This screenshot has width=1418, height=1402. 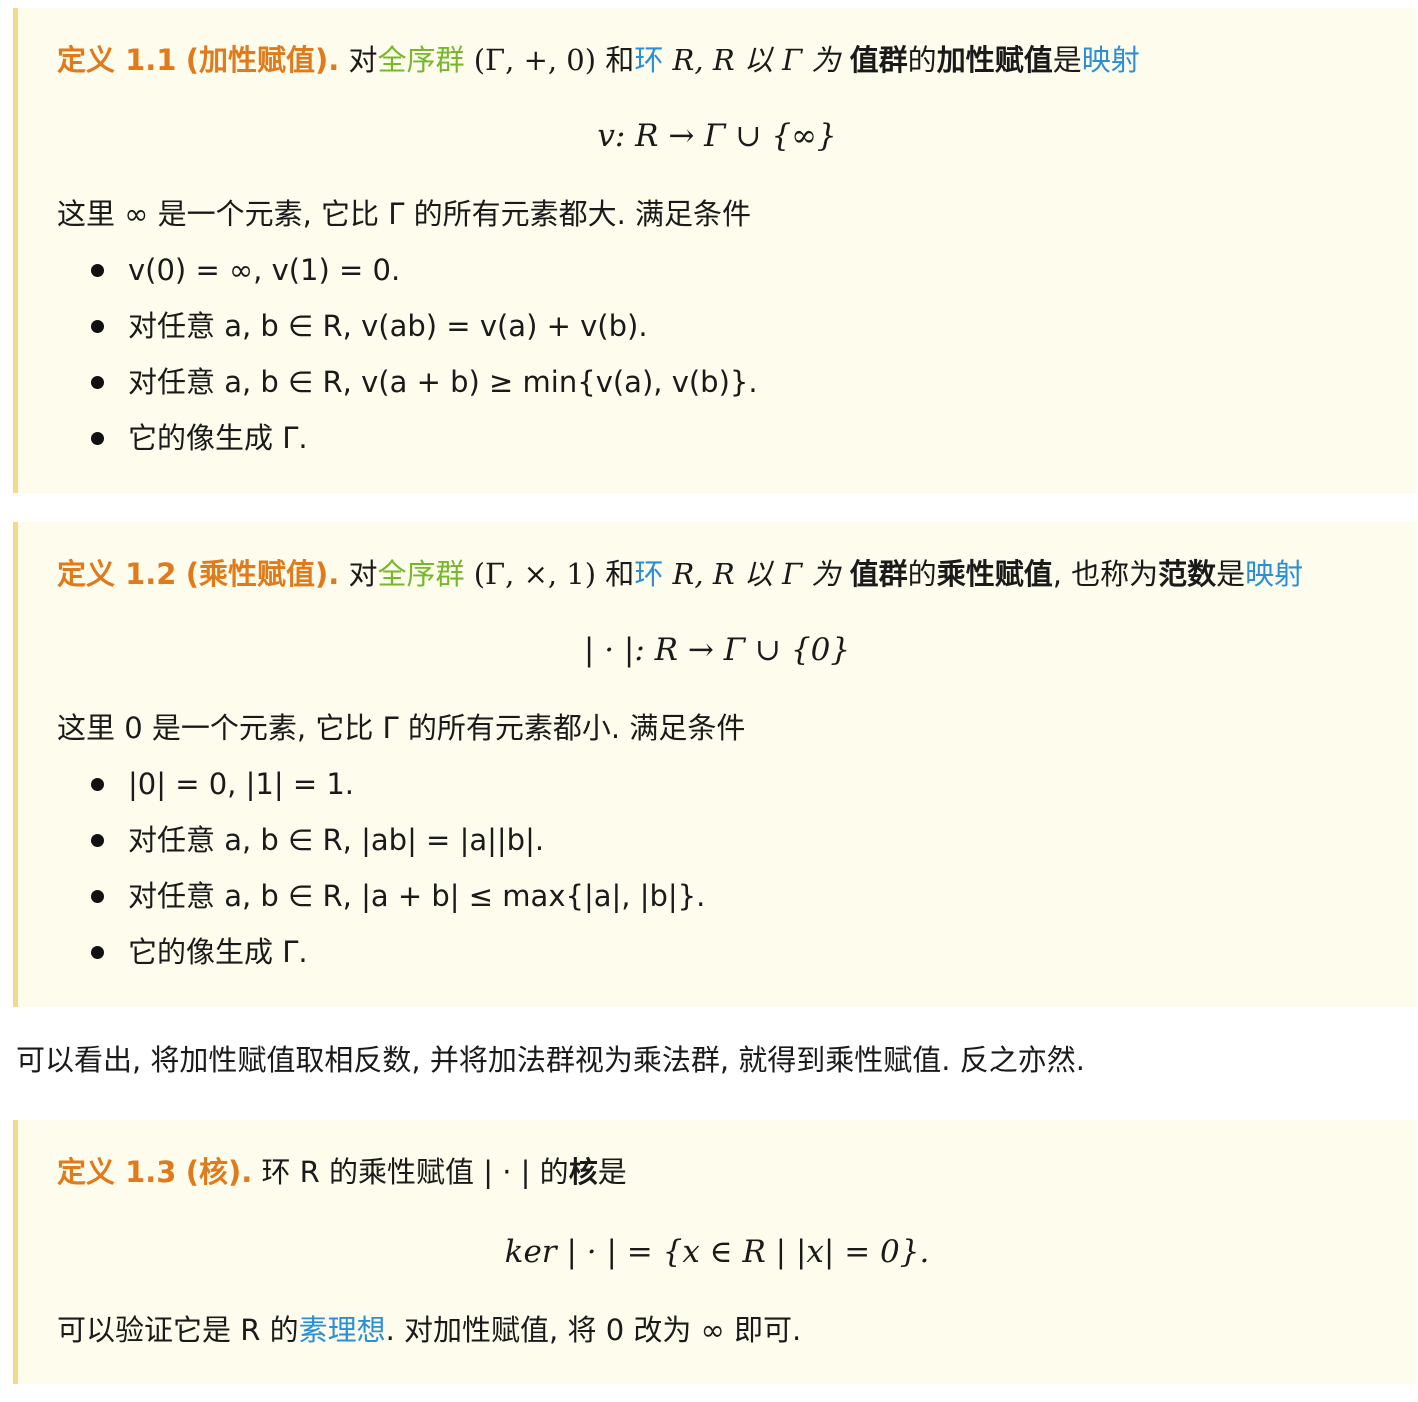 What do you see at coordinates (415, 1172) in the screenshot?
I see `text: 环 R 的乘性赋值 | · | 的` at bounding box center [415, 1172].